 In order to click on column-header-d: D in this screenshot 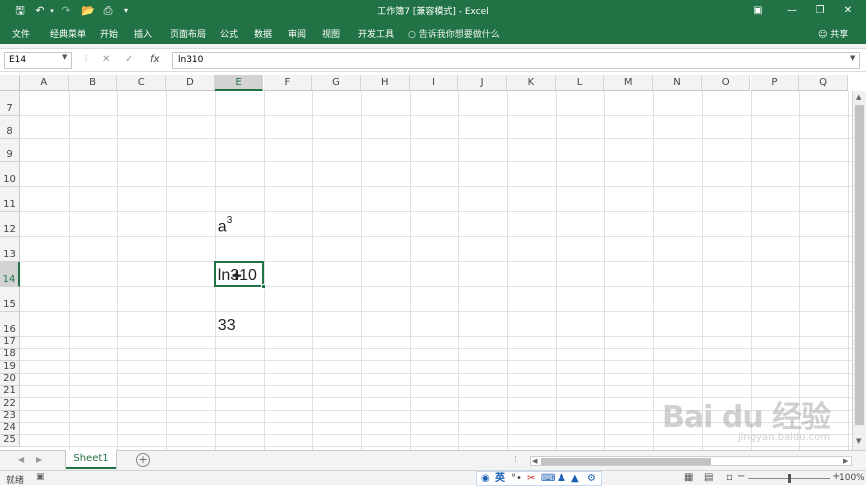, I will do `click(190, 83)`.